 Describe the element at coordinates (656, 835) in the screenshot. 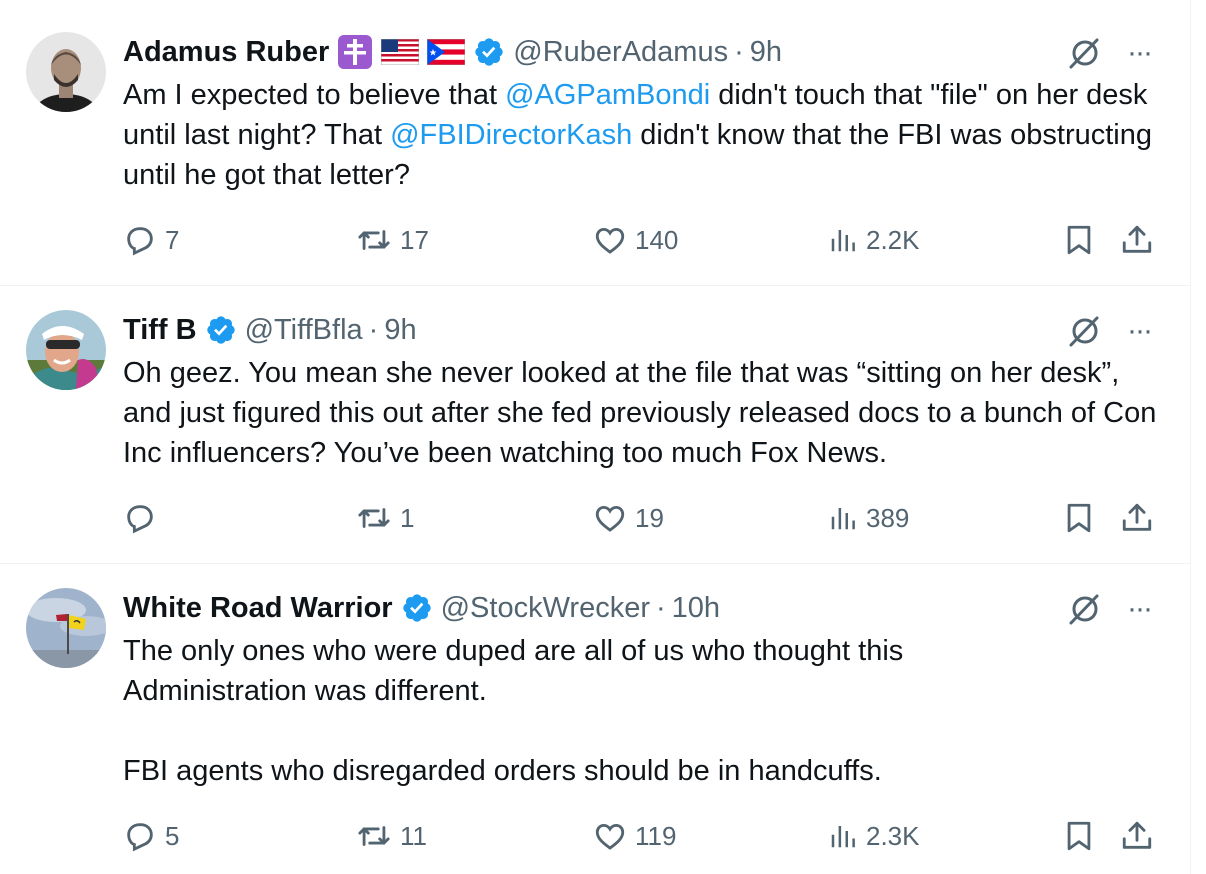

I see `like-count: 119` at that location.